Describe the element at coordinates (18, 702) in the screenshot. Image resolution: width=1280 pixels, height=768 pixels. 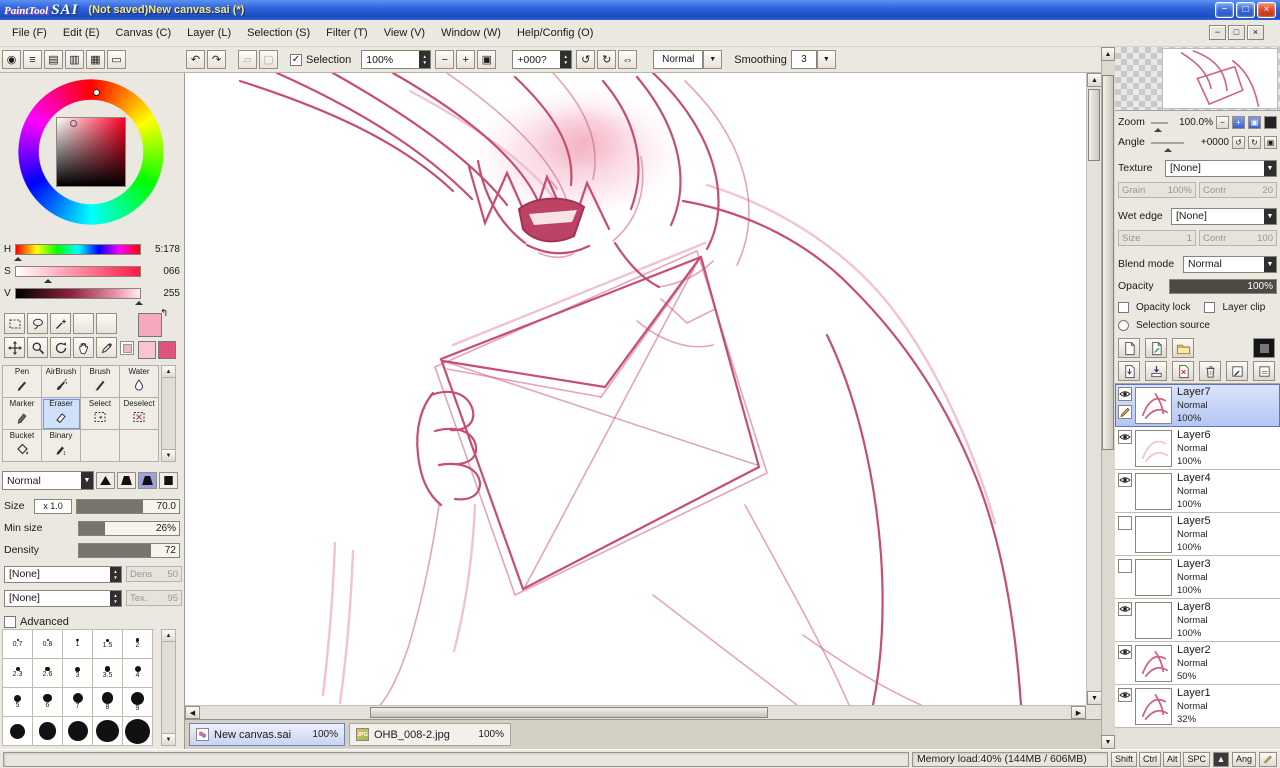
I see `brush-size-cell: 5` at that location.